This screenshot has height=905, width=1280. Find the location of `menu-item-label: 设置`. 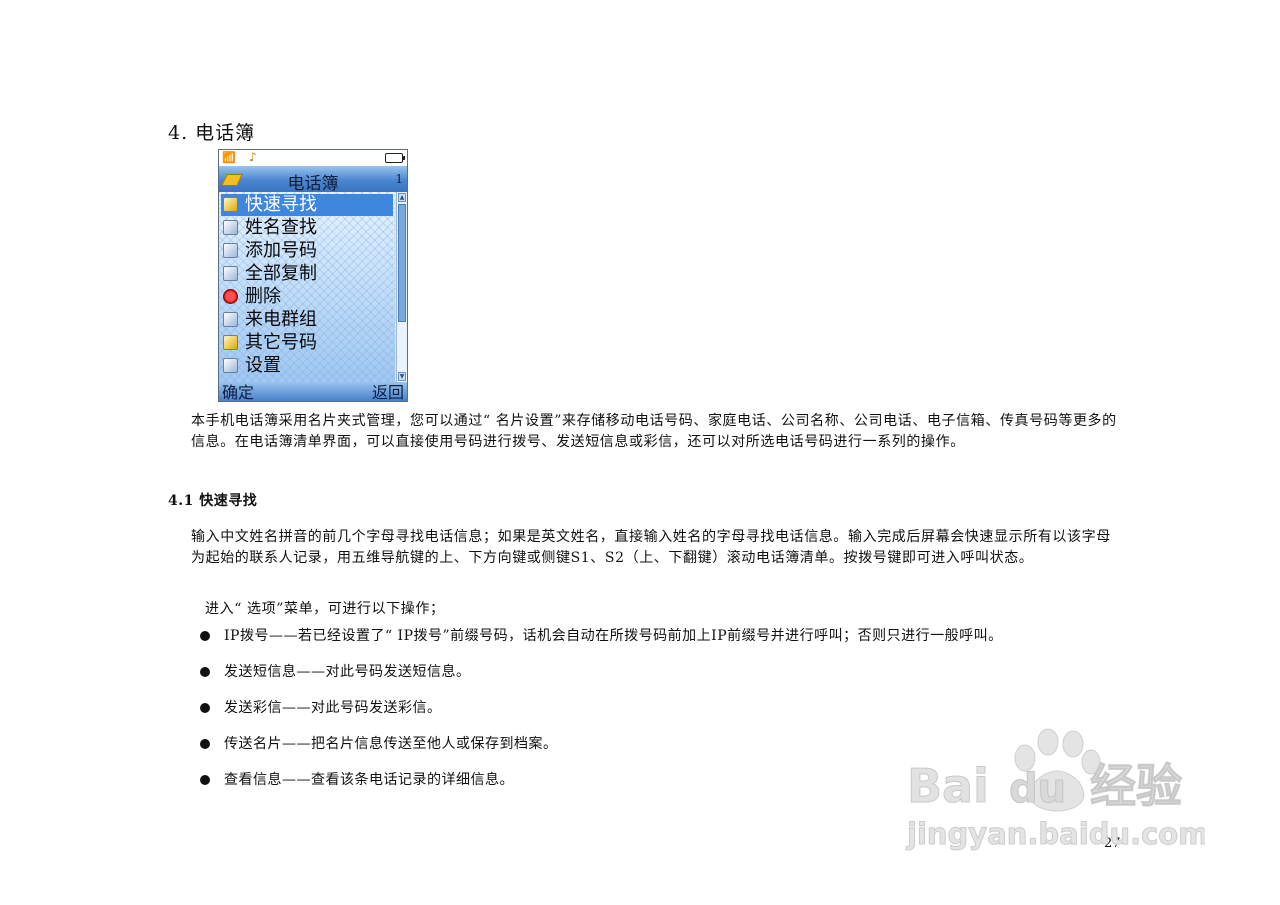

menu-item-label: 设置 is located at coordinates (263, 365).